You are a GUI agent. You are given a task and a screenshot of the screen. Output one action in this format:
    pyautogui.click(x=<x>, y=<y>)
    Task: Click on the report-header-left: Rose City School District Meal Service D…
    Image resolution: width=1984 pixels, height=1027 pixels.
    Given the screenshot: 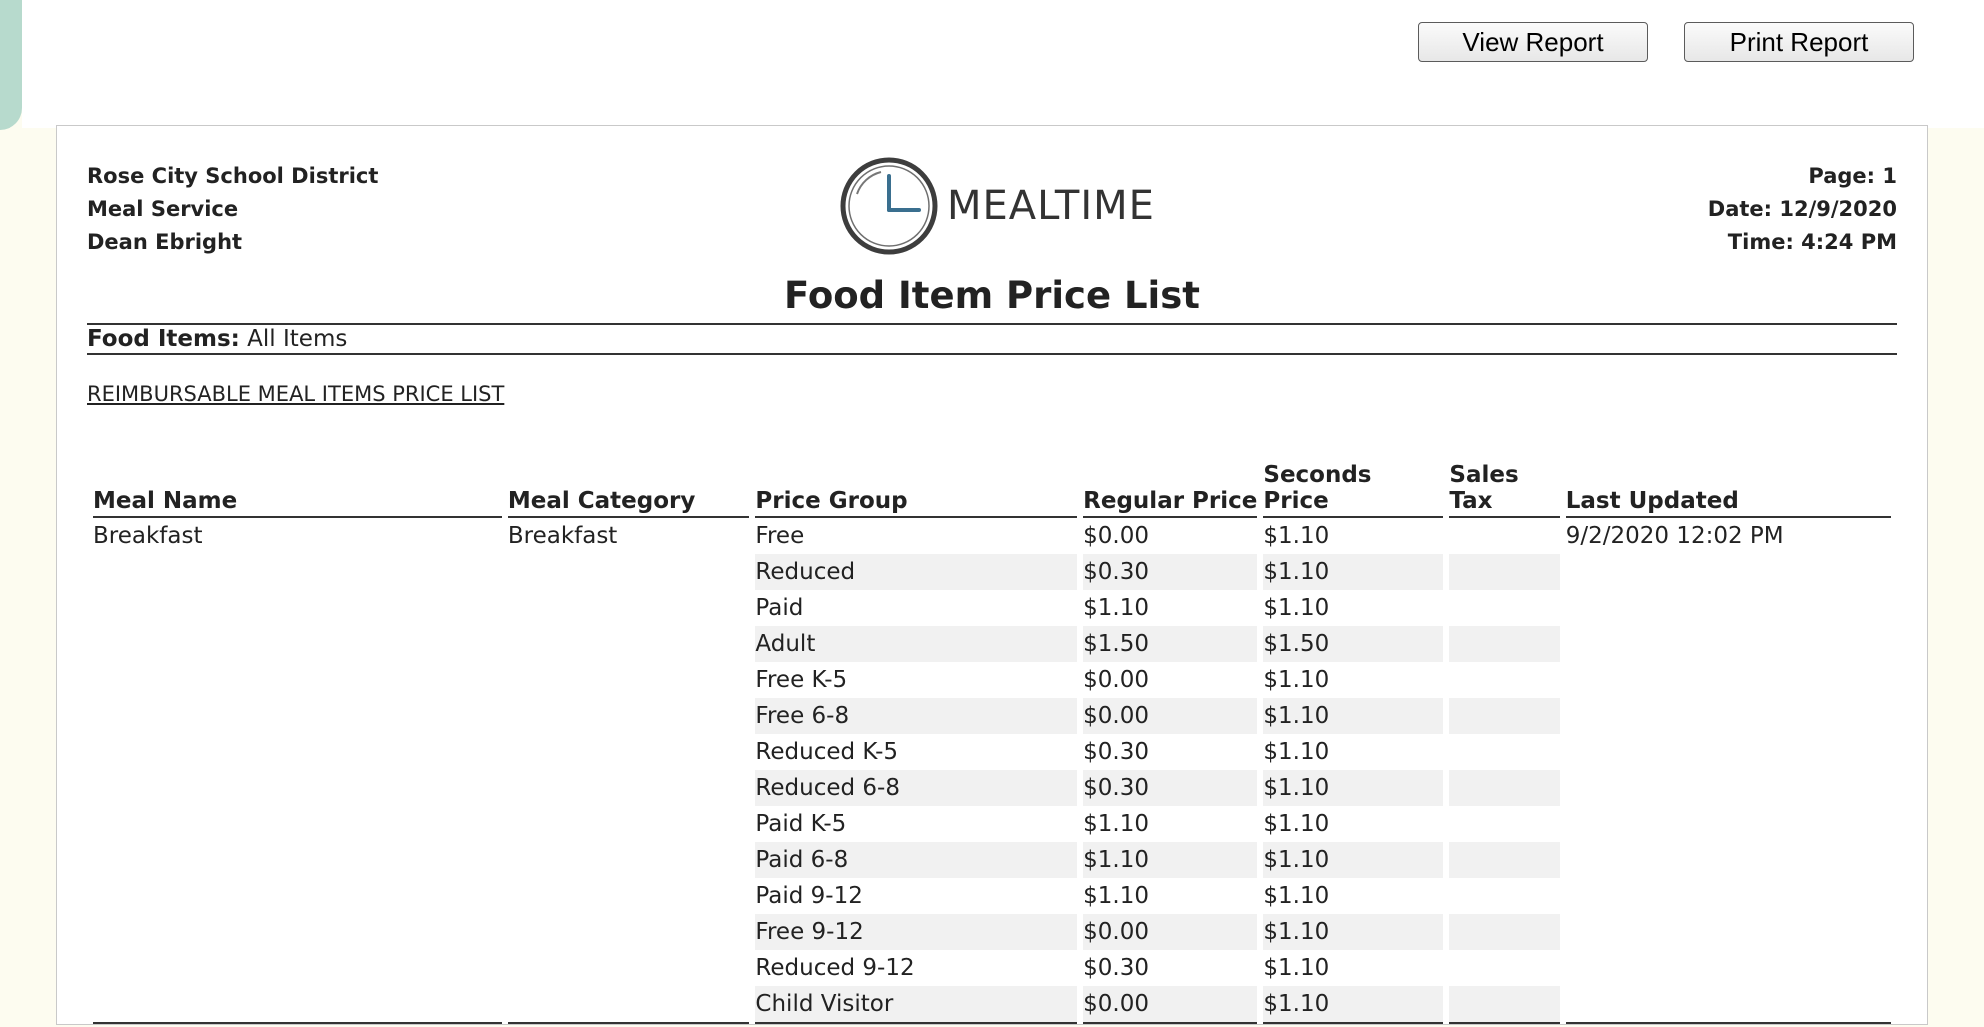 What is the action you would take?
    pyautogui.click(x=232, y=209)
    